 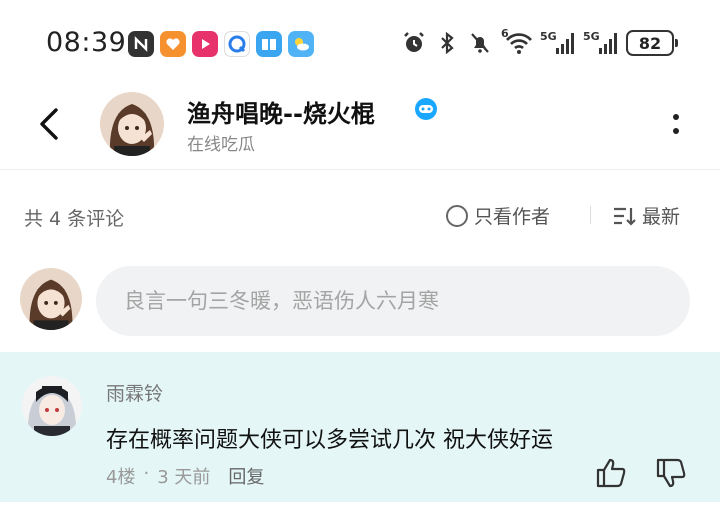 What do you see at coordinates (237, 44) in the screenshot?
I see `browser-icon` at bounding box center [237, 44].